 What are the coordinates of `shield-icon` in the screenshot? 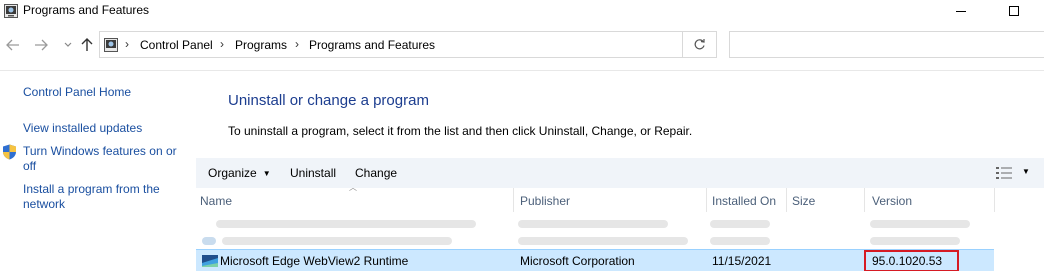 It's located at (9, 152).